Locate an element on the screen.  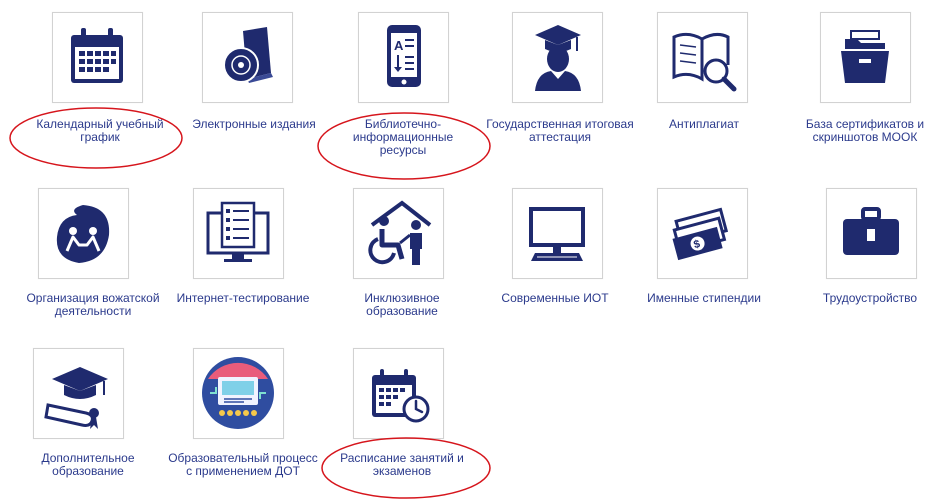
tile-label: Государственная итоговая аттестация is located at coordinates (560, 130).